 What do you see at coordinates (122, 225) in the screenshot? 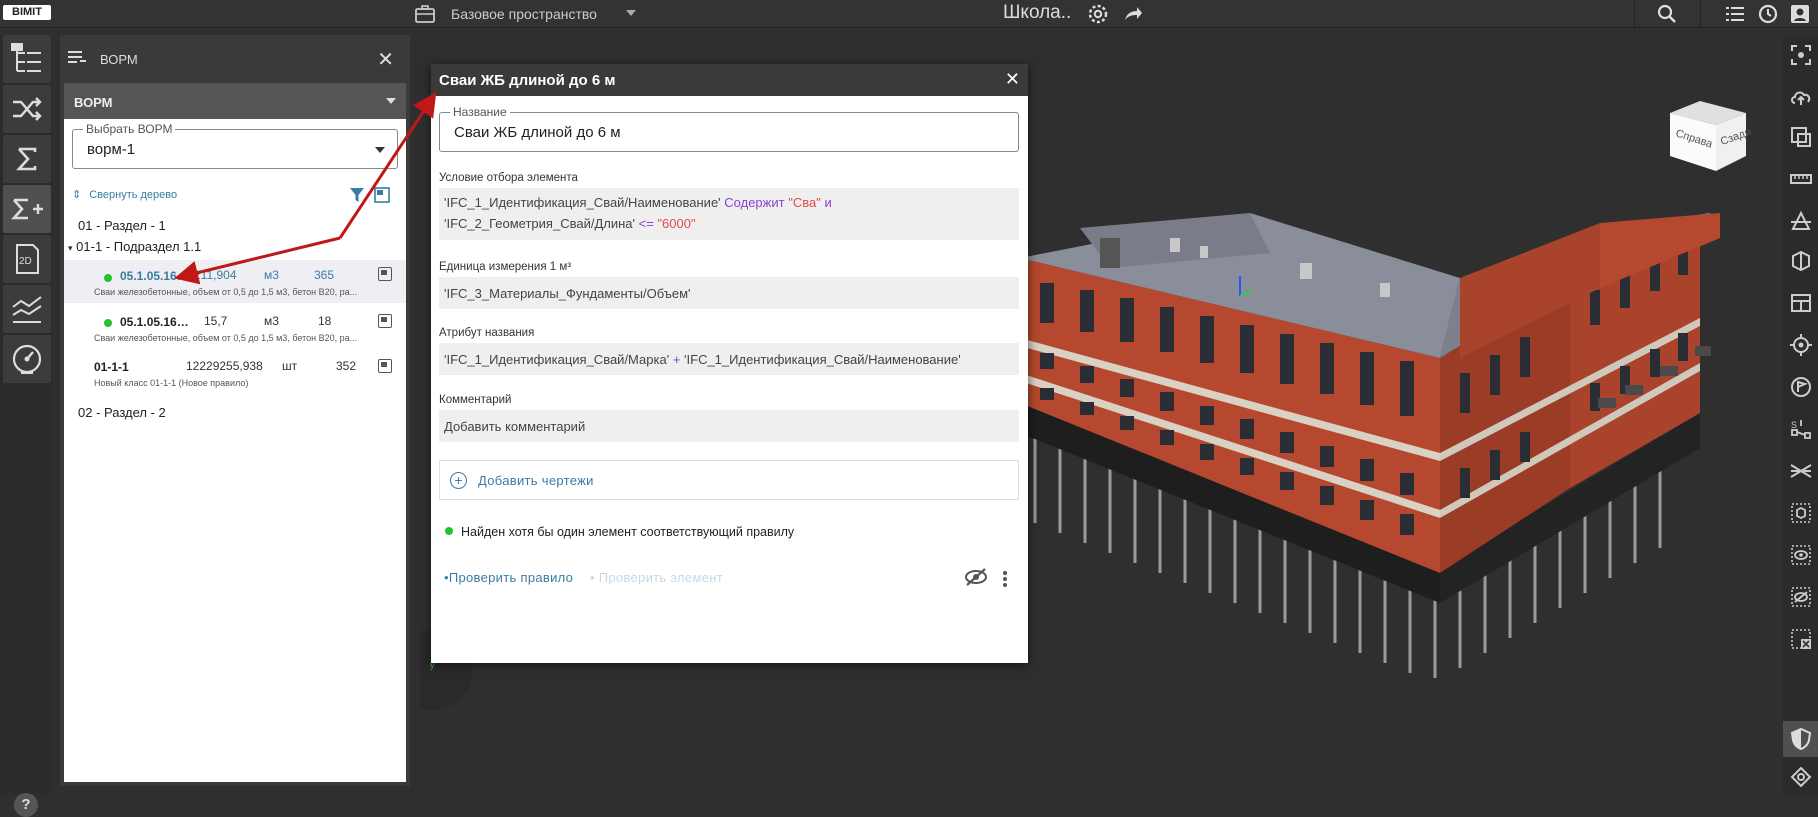
I see `tree-section-1: 01 - Раздел - 1` at bounding box center [122, 225].